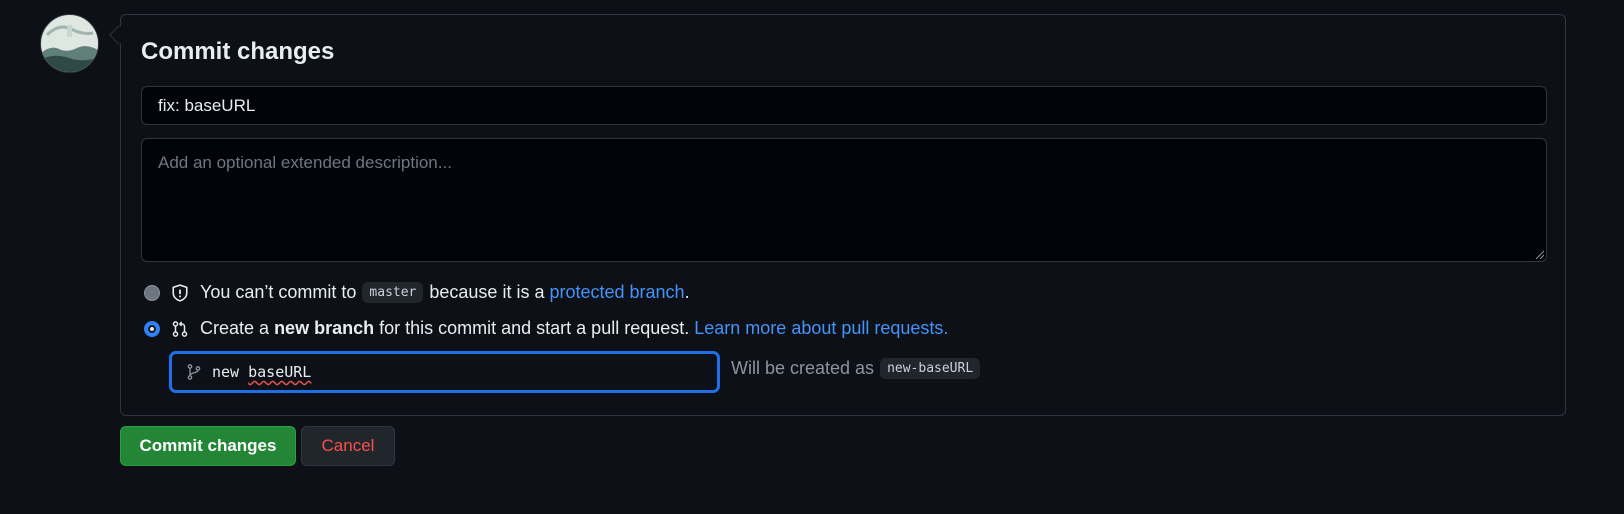 The width and height of the screenshot is (1624, 514). What do you see at coordinates (444, 372) in the screenshot?
I see `branch-name-input: new baseURL` at bounding box center [444, 372].